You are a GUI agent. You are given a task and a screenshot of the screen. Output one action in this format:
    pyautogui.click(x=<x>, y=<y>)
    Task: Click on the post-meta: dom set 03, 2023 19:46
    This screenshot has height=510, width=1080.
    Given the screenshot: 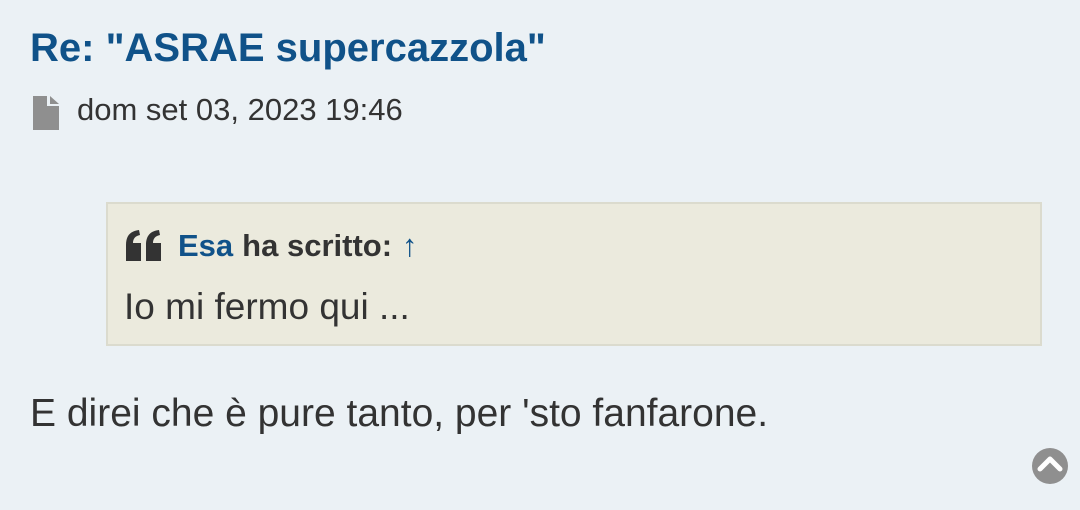 What is the action you would take?
    pyautogui.click(x=216, y=110)
    